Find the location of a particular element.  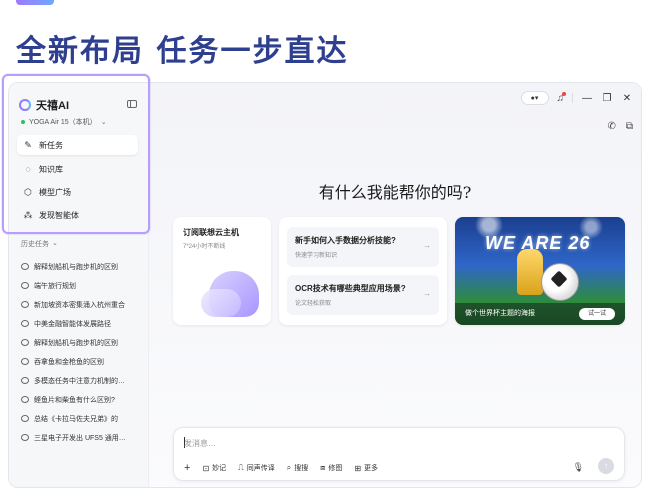

page-headline: 全新布局 任务一步直达 is located at coordinates (182, 51).